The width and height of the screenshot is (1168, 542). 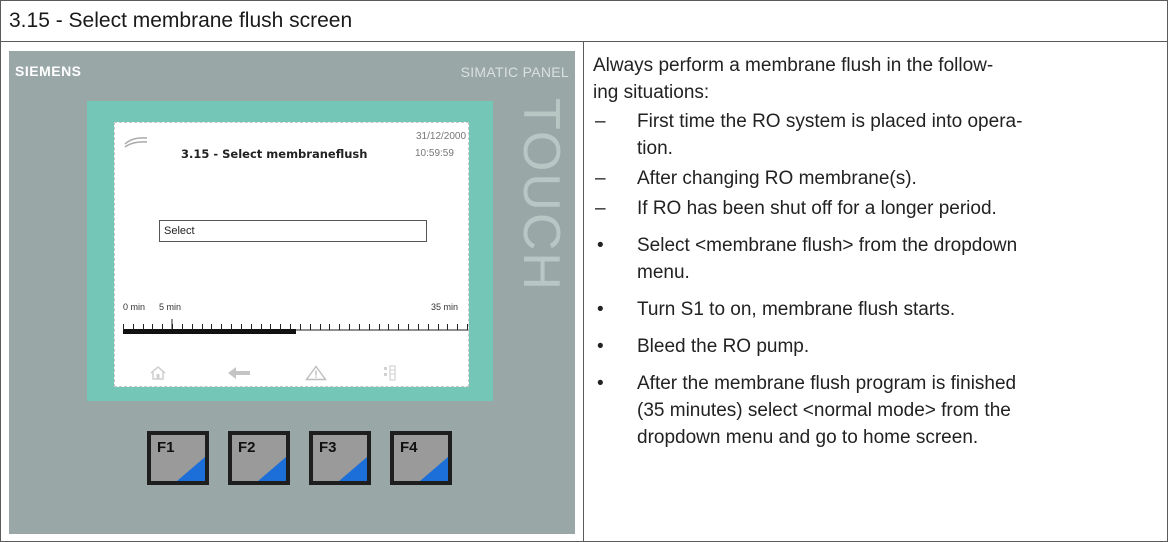 I want to click on section-title: 3.15 - Select membrane flush screen, so click(x=181, y=20).